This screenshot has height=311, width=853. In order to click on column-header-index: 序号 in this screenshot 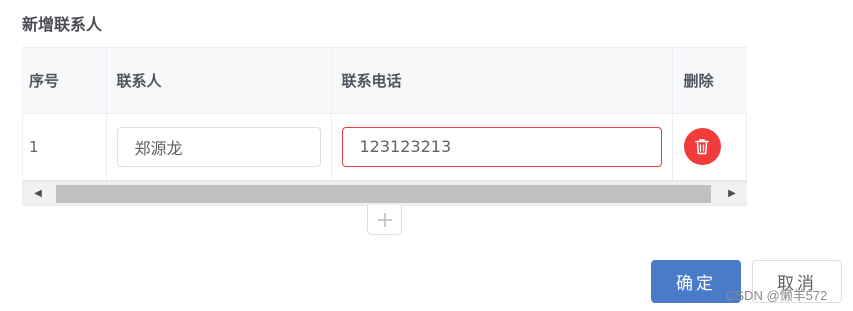, I will do `click(65, 81)`.